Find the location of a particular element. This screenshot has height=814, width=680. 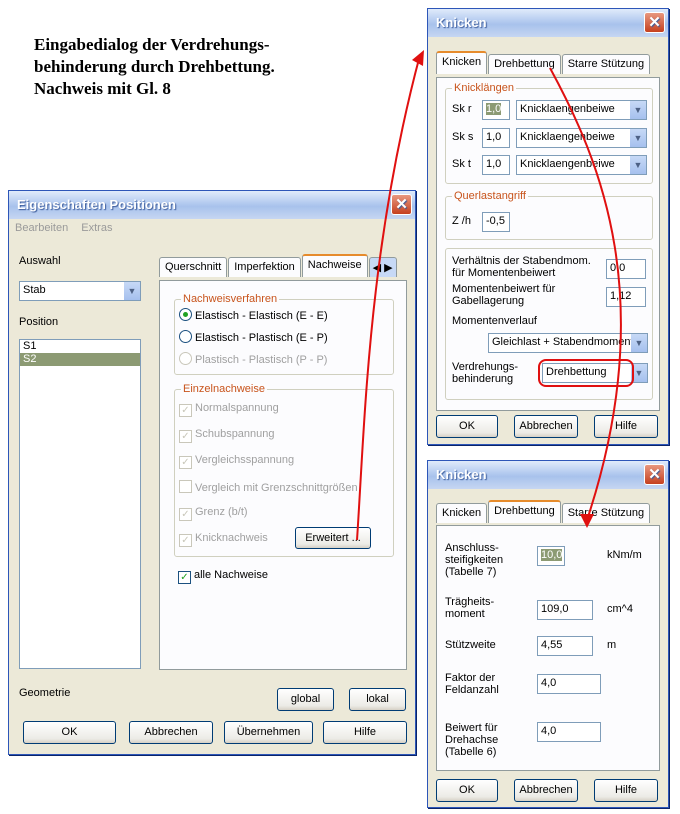

auswahl-select: Stab ▼ is located at coordinates (80, 291).